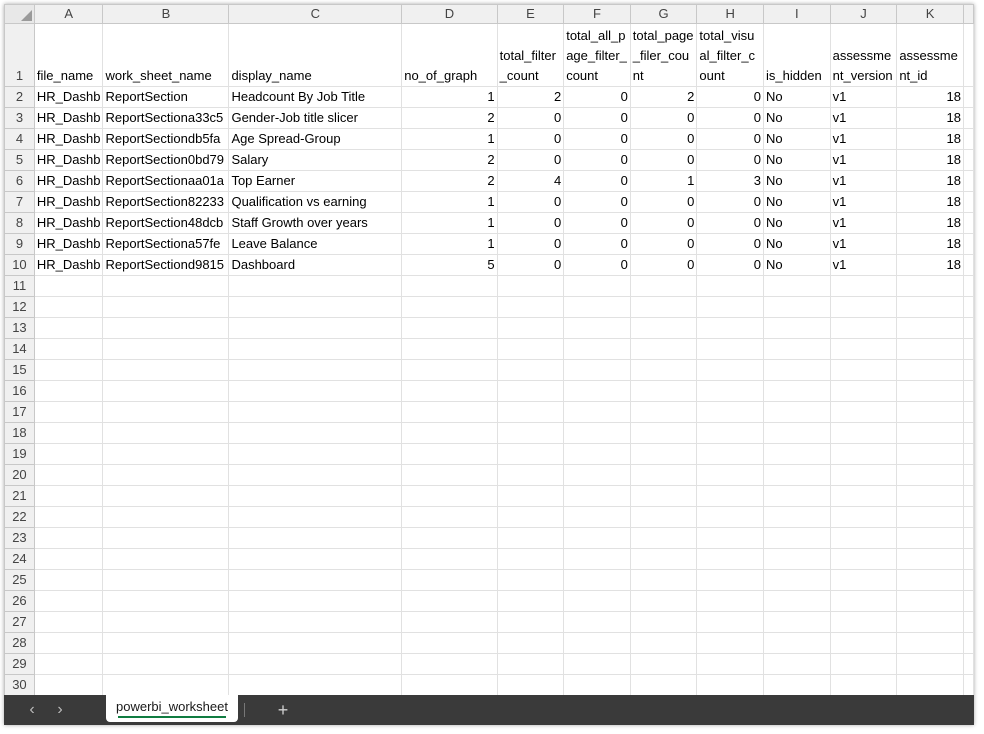 The height and width of the screenshot is (734, 984). I want to click on cell-d18, so click(449, 433).